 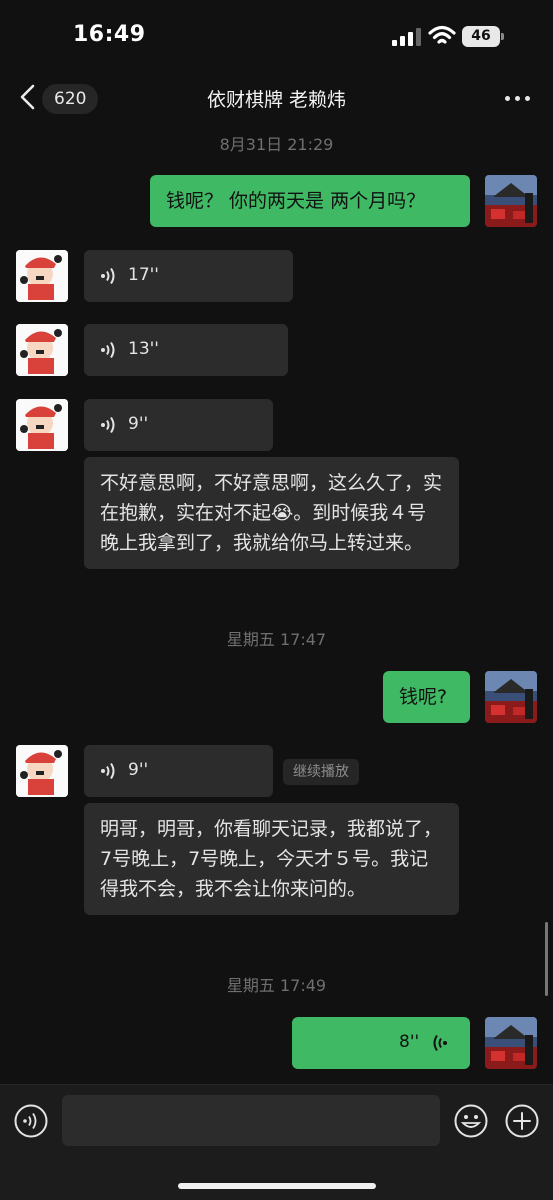 I want to click on message-text: 钱呢?, so click(x=423, y=697).